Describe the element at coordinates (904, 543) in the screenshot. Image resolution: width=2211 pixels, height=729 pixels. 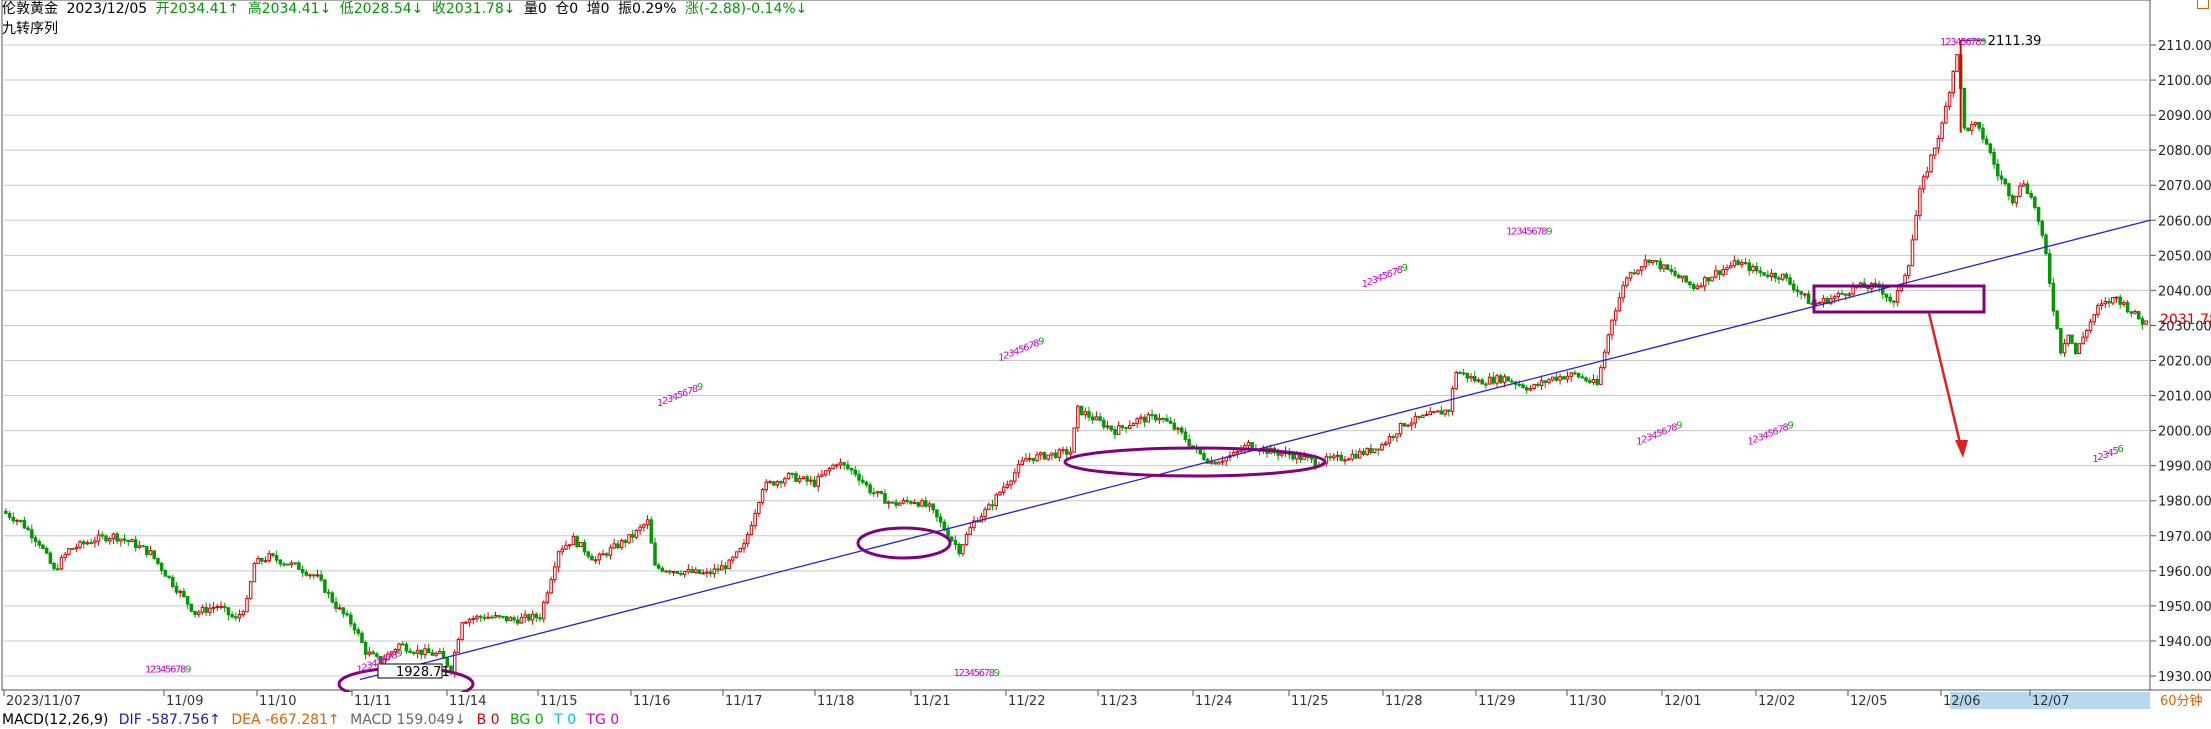
I see `highlight-ellipse` at that location.